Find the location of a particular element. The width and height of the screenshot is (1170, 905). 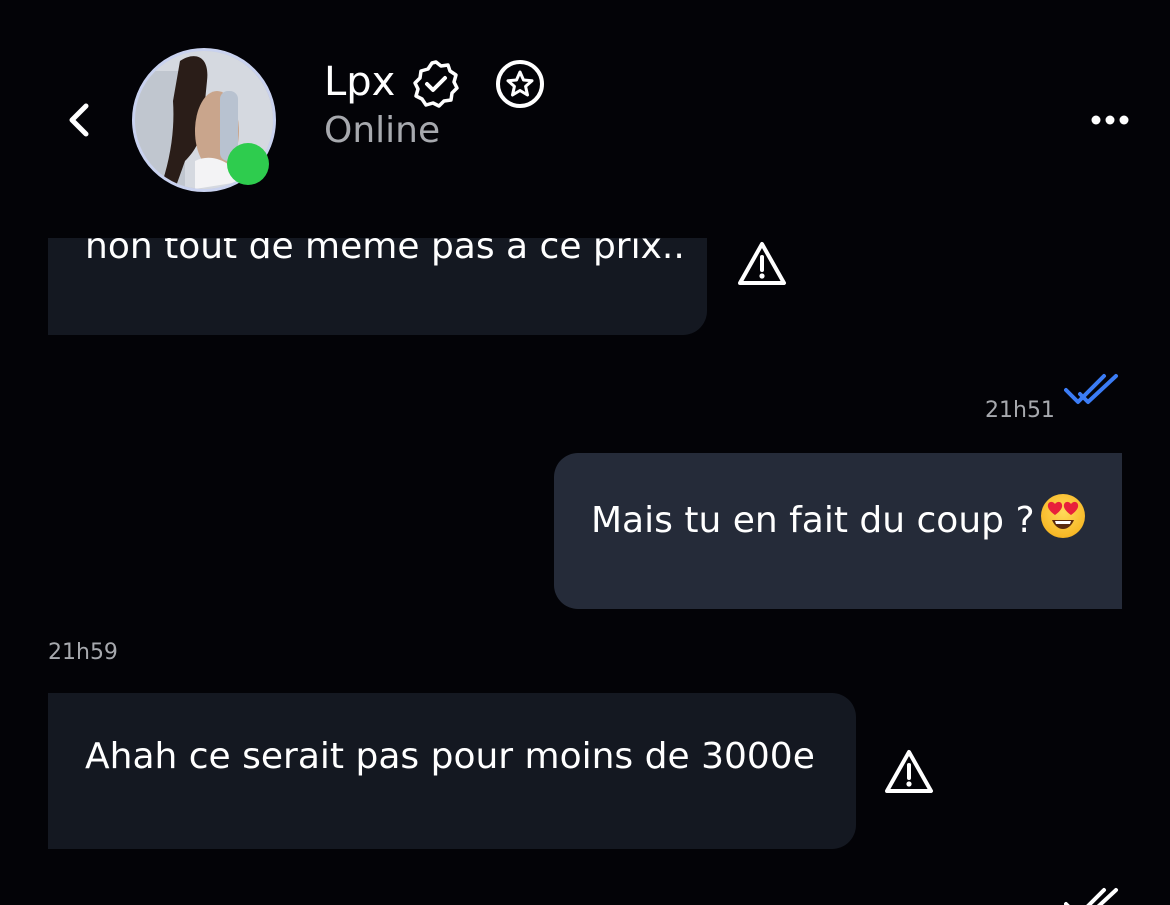

more-horizontal-icon is located at coordinates (1110, 120).